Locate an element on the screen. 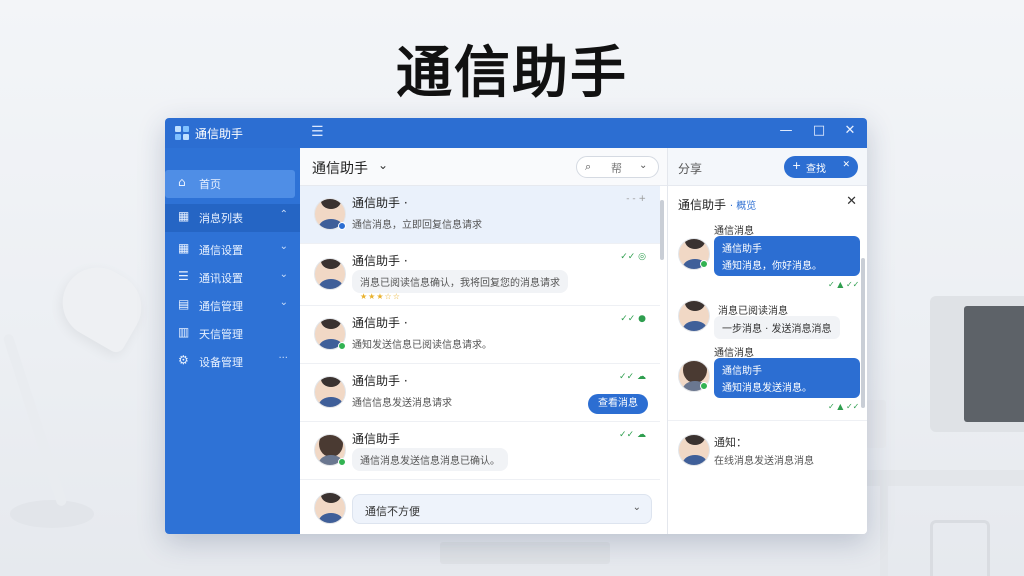 This screenshot has width=1024, height=576. sidebar-item-comm-management: ▤ 通信管理 ⌄ is located at coordinates (232, 305).